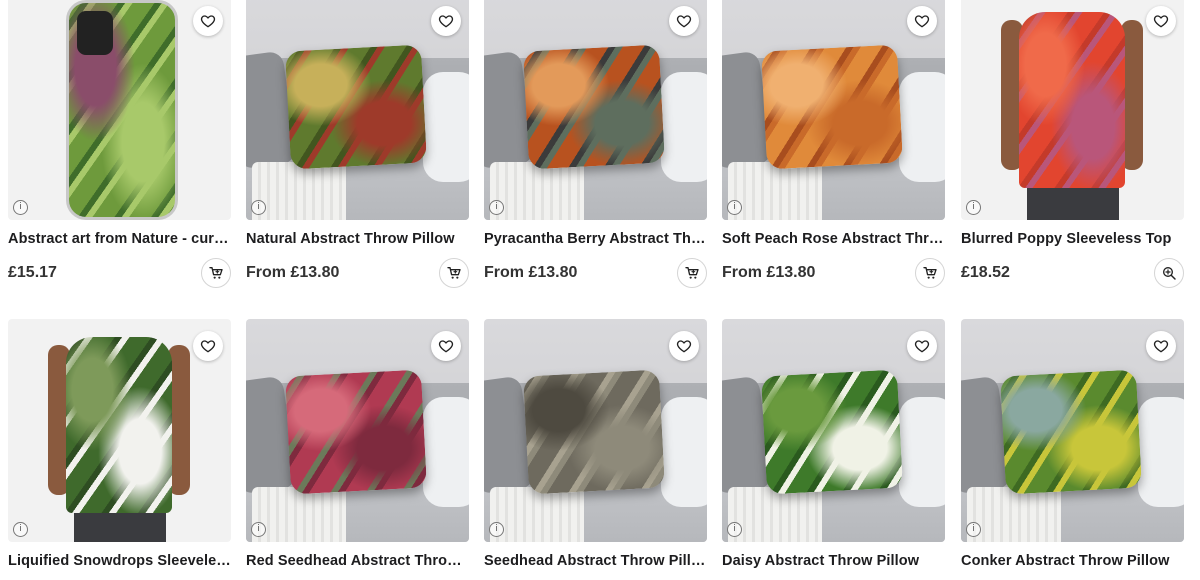  What do you see at coordinates (1072, 561) in the screenshot?
I see `product-title: Conker Abstract Throw Pillow` at bounding box center [1072, 561].